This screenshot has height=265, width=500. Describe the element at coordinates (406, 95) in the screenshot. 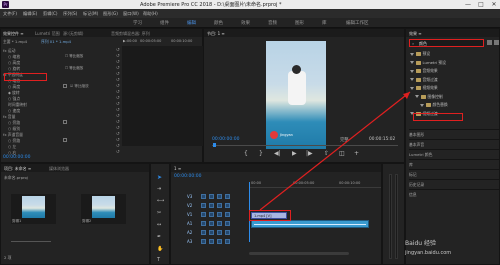

I see `annotation-arrowhead` at that location.